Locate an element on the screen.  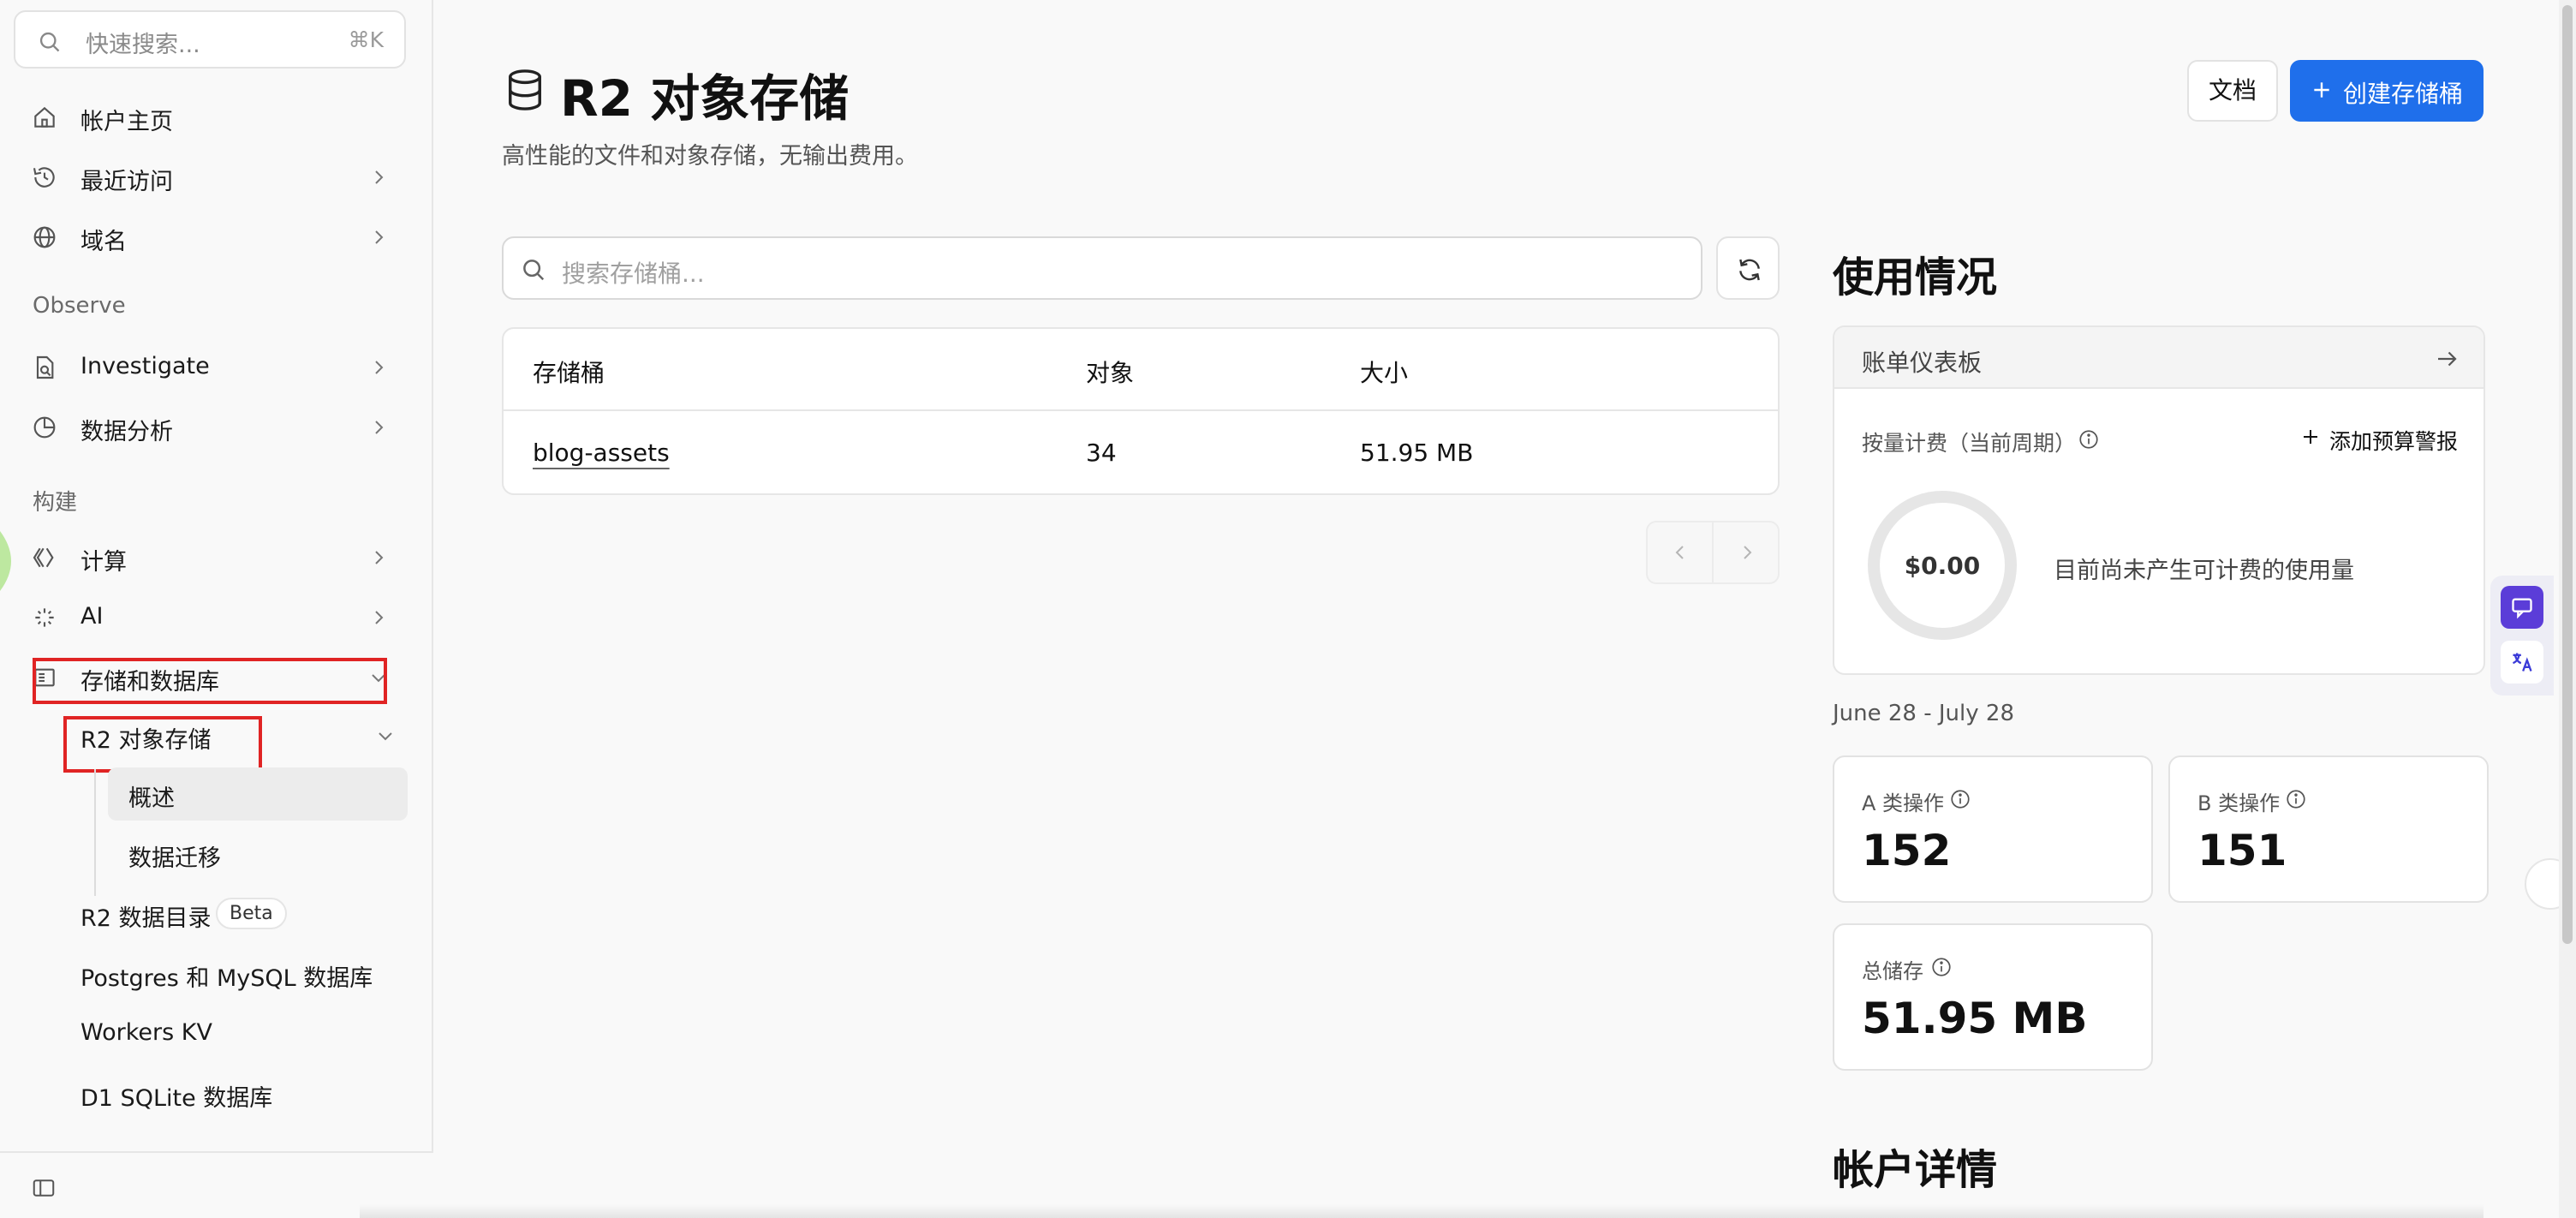
docs-button: 文档 is located at coordinates (2232, 91).